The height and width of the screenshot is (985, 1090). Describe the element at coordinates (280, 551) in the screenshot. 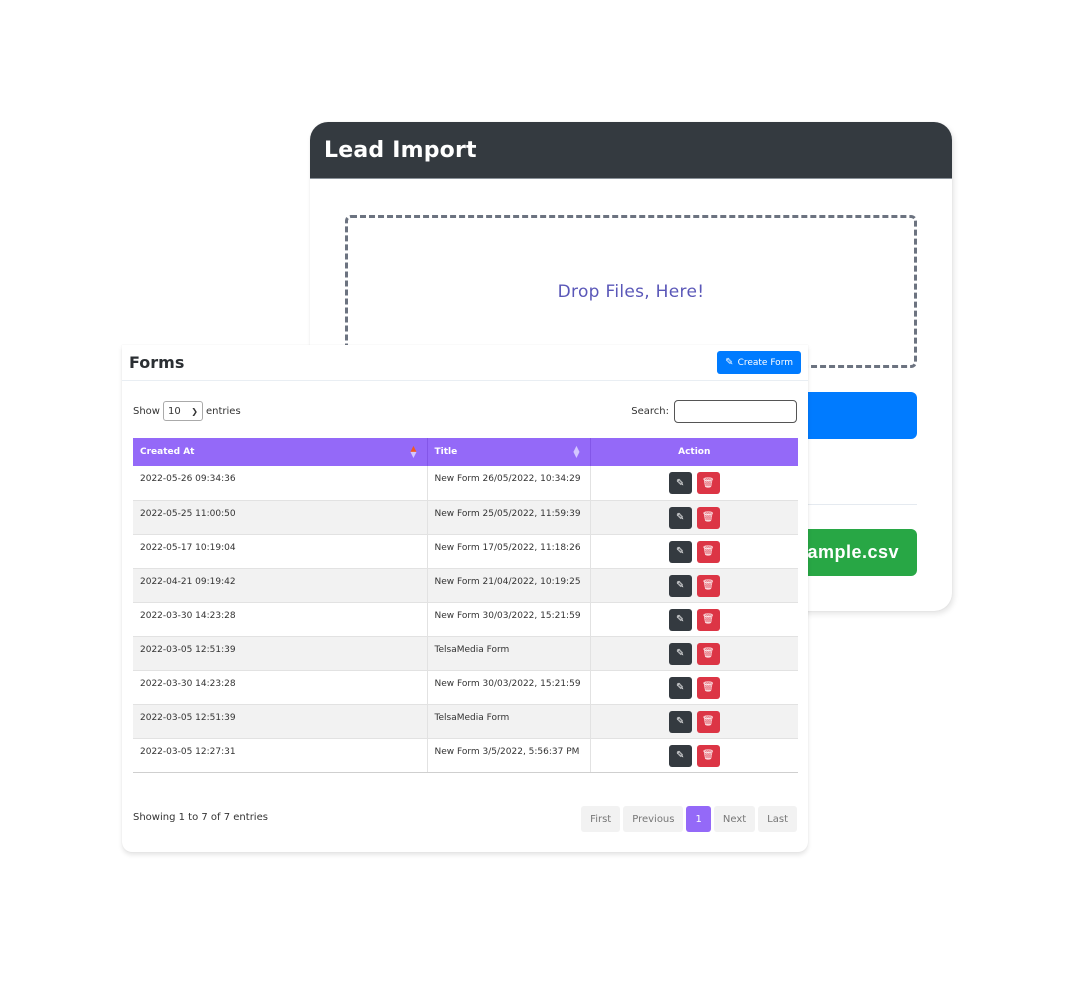

I see `cell-created-at: 2022-05-17 10:19:04` at that location.